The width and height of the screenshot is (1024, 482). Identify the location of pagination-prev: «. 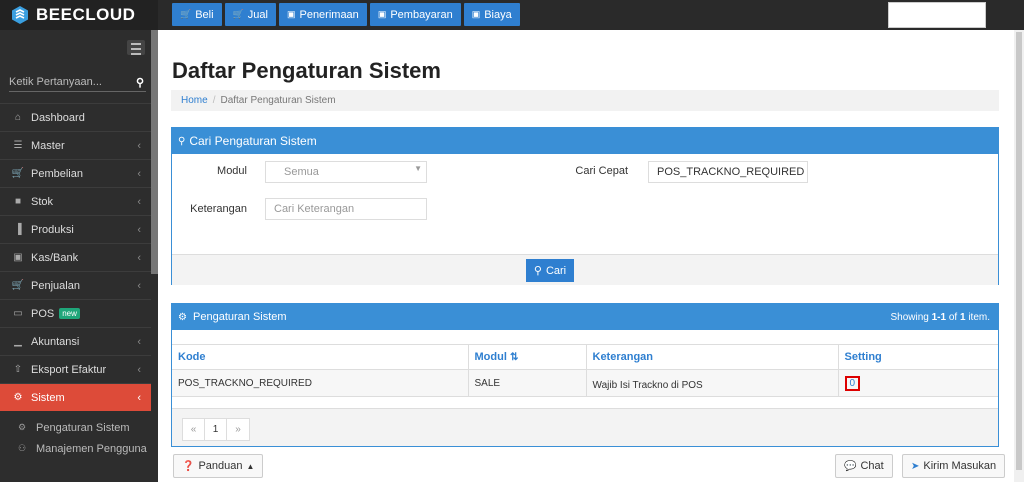
(194, 429).